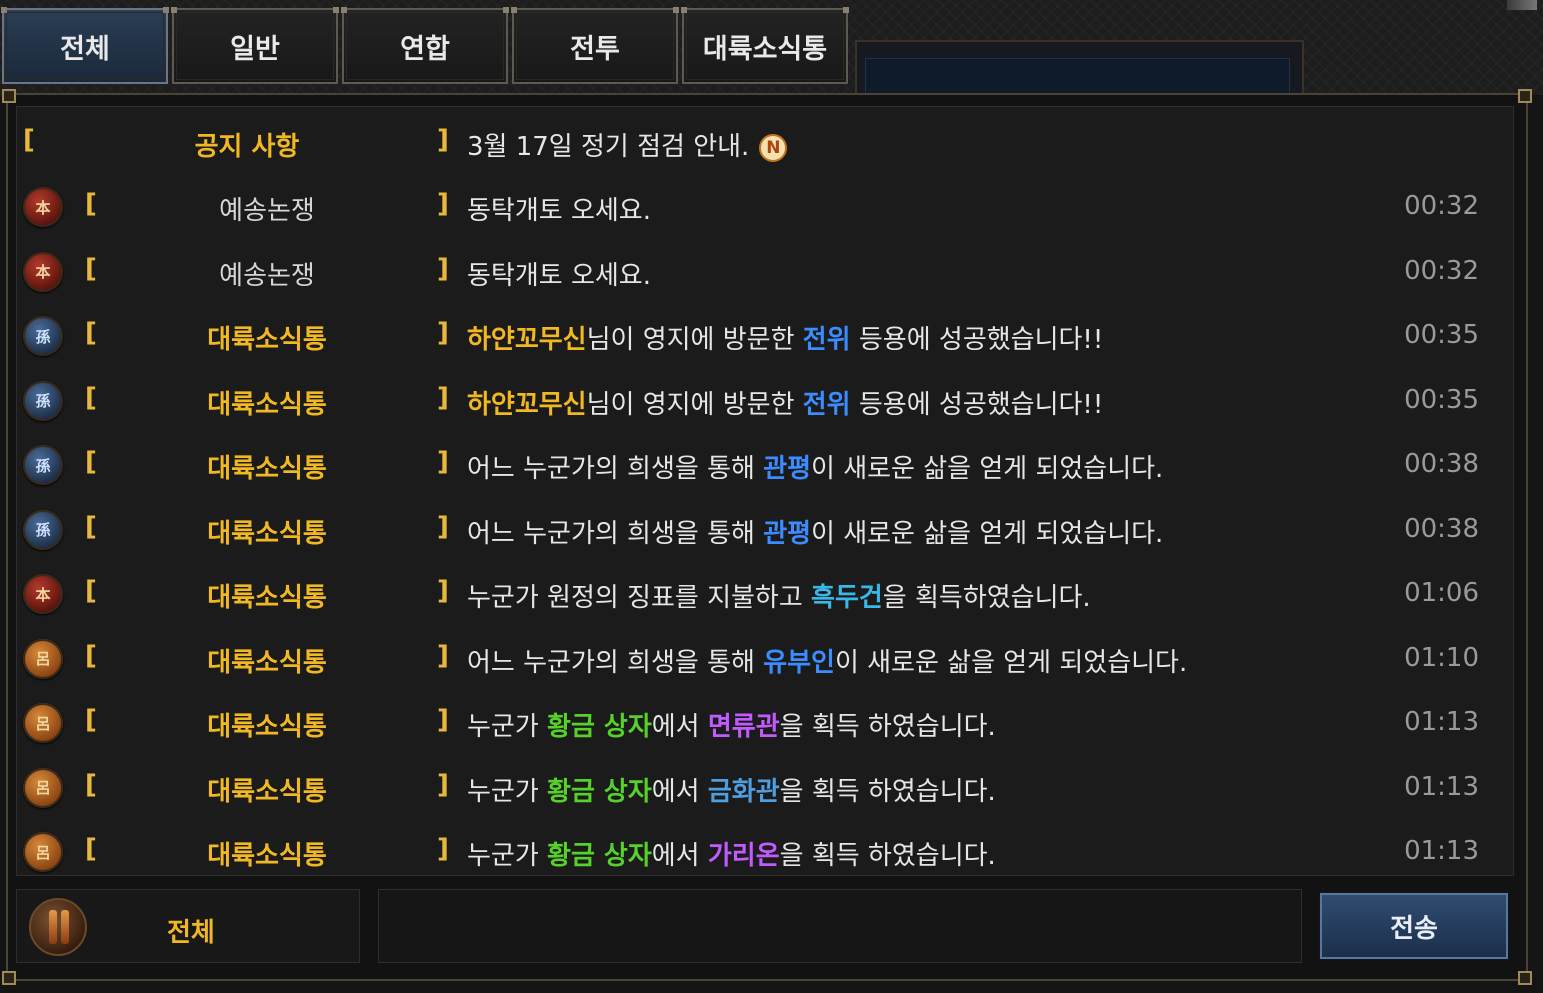 The width and height of the screenshot is (1543, 993). I want to click on tab-battle: 전투, so click(595, 45).